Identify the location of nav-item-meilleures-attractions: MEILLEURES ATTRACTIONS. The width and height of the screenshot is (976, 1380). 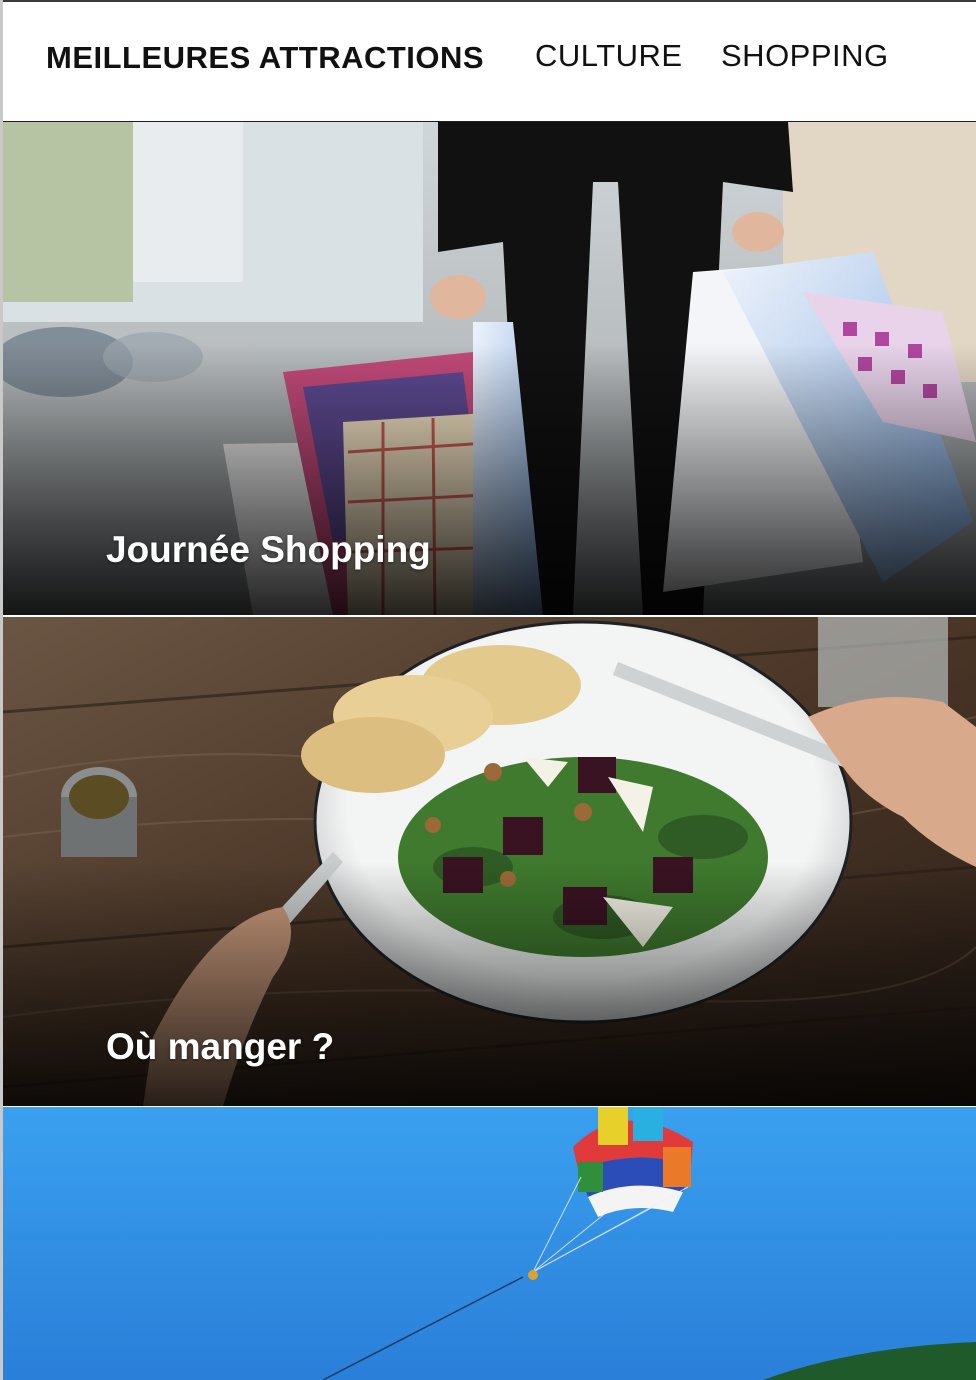
(265, 58).